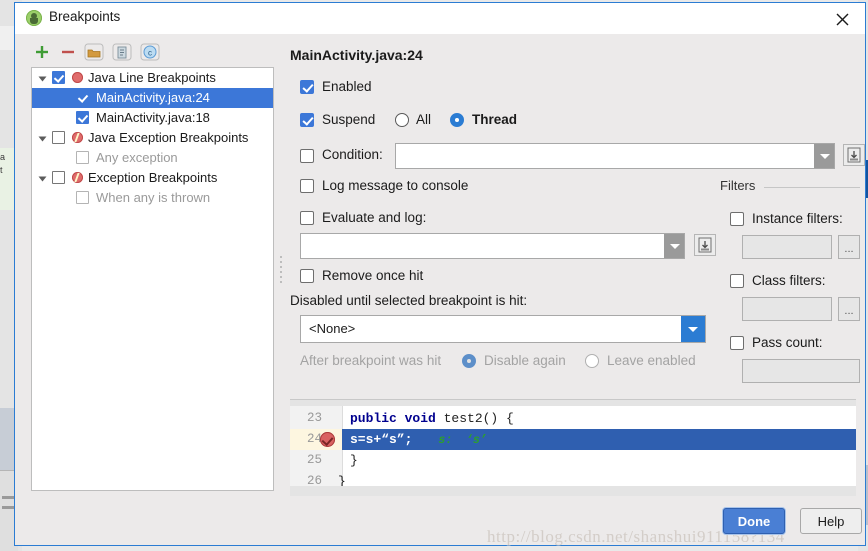  What do you see at coordinates (332, 328) in the screenshot?
I see `disabled-until-value: <None>` at bounding box center [332, 328].